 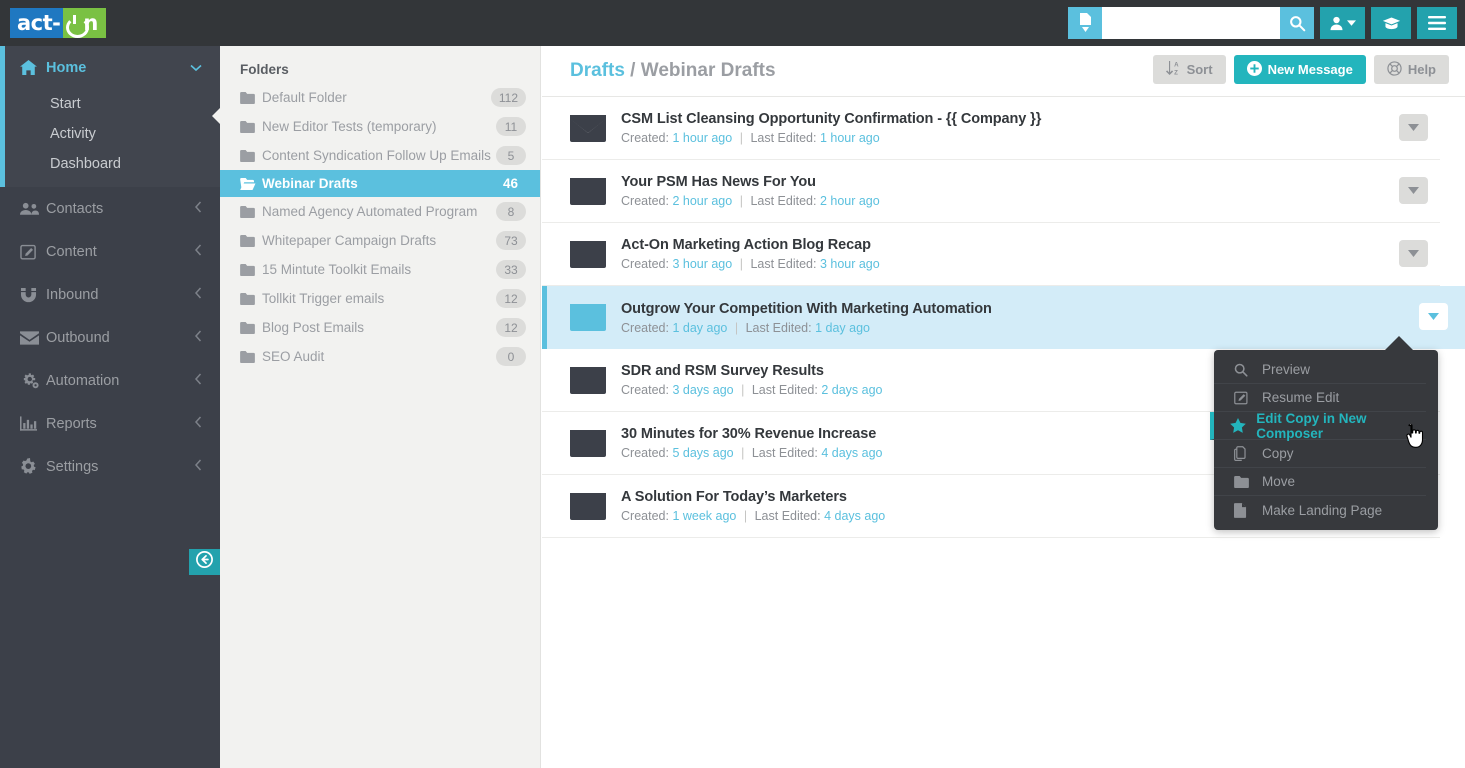 I want to click on folder-item-seo-audit: SEO Audit 0, so click(x=380, y=356).